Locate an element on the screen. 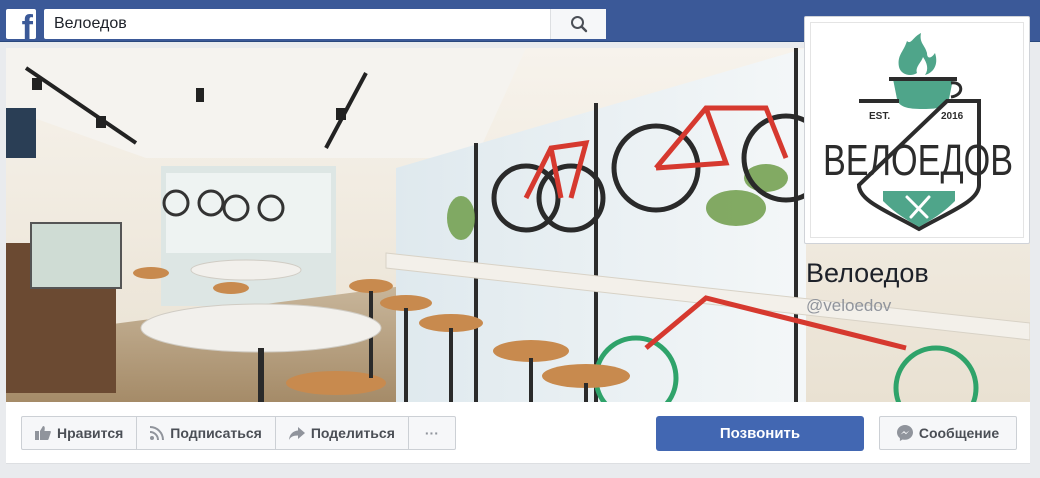  profile-picture: EST. 2016 ВЕЛОЕДОВ is located at coordinates (917, 130).